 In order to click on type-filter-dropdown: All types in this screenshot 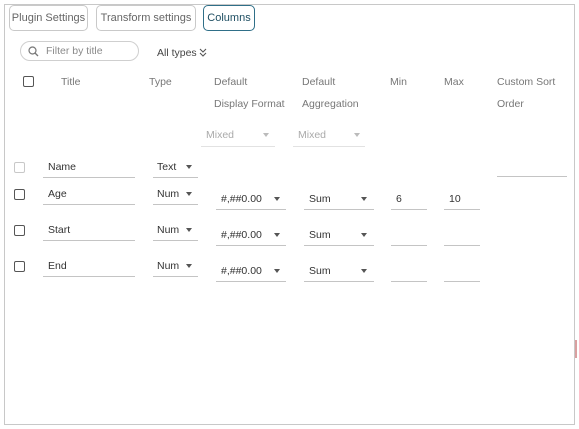, I will do `click(182, 53)`.